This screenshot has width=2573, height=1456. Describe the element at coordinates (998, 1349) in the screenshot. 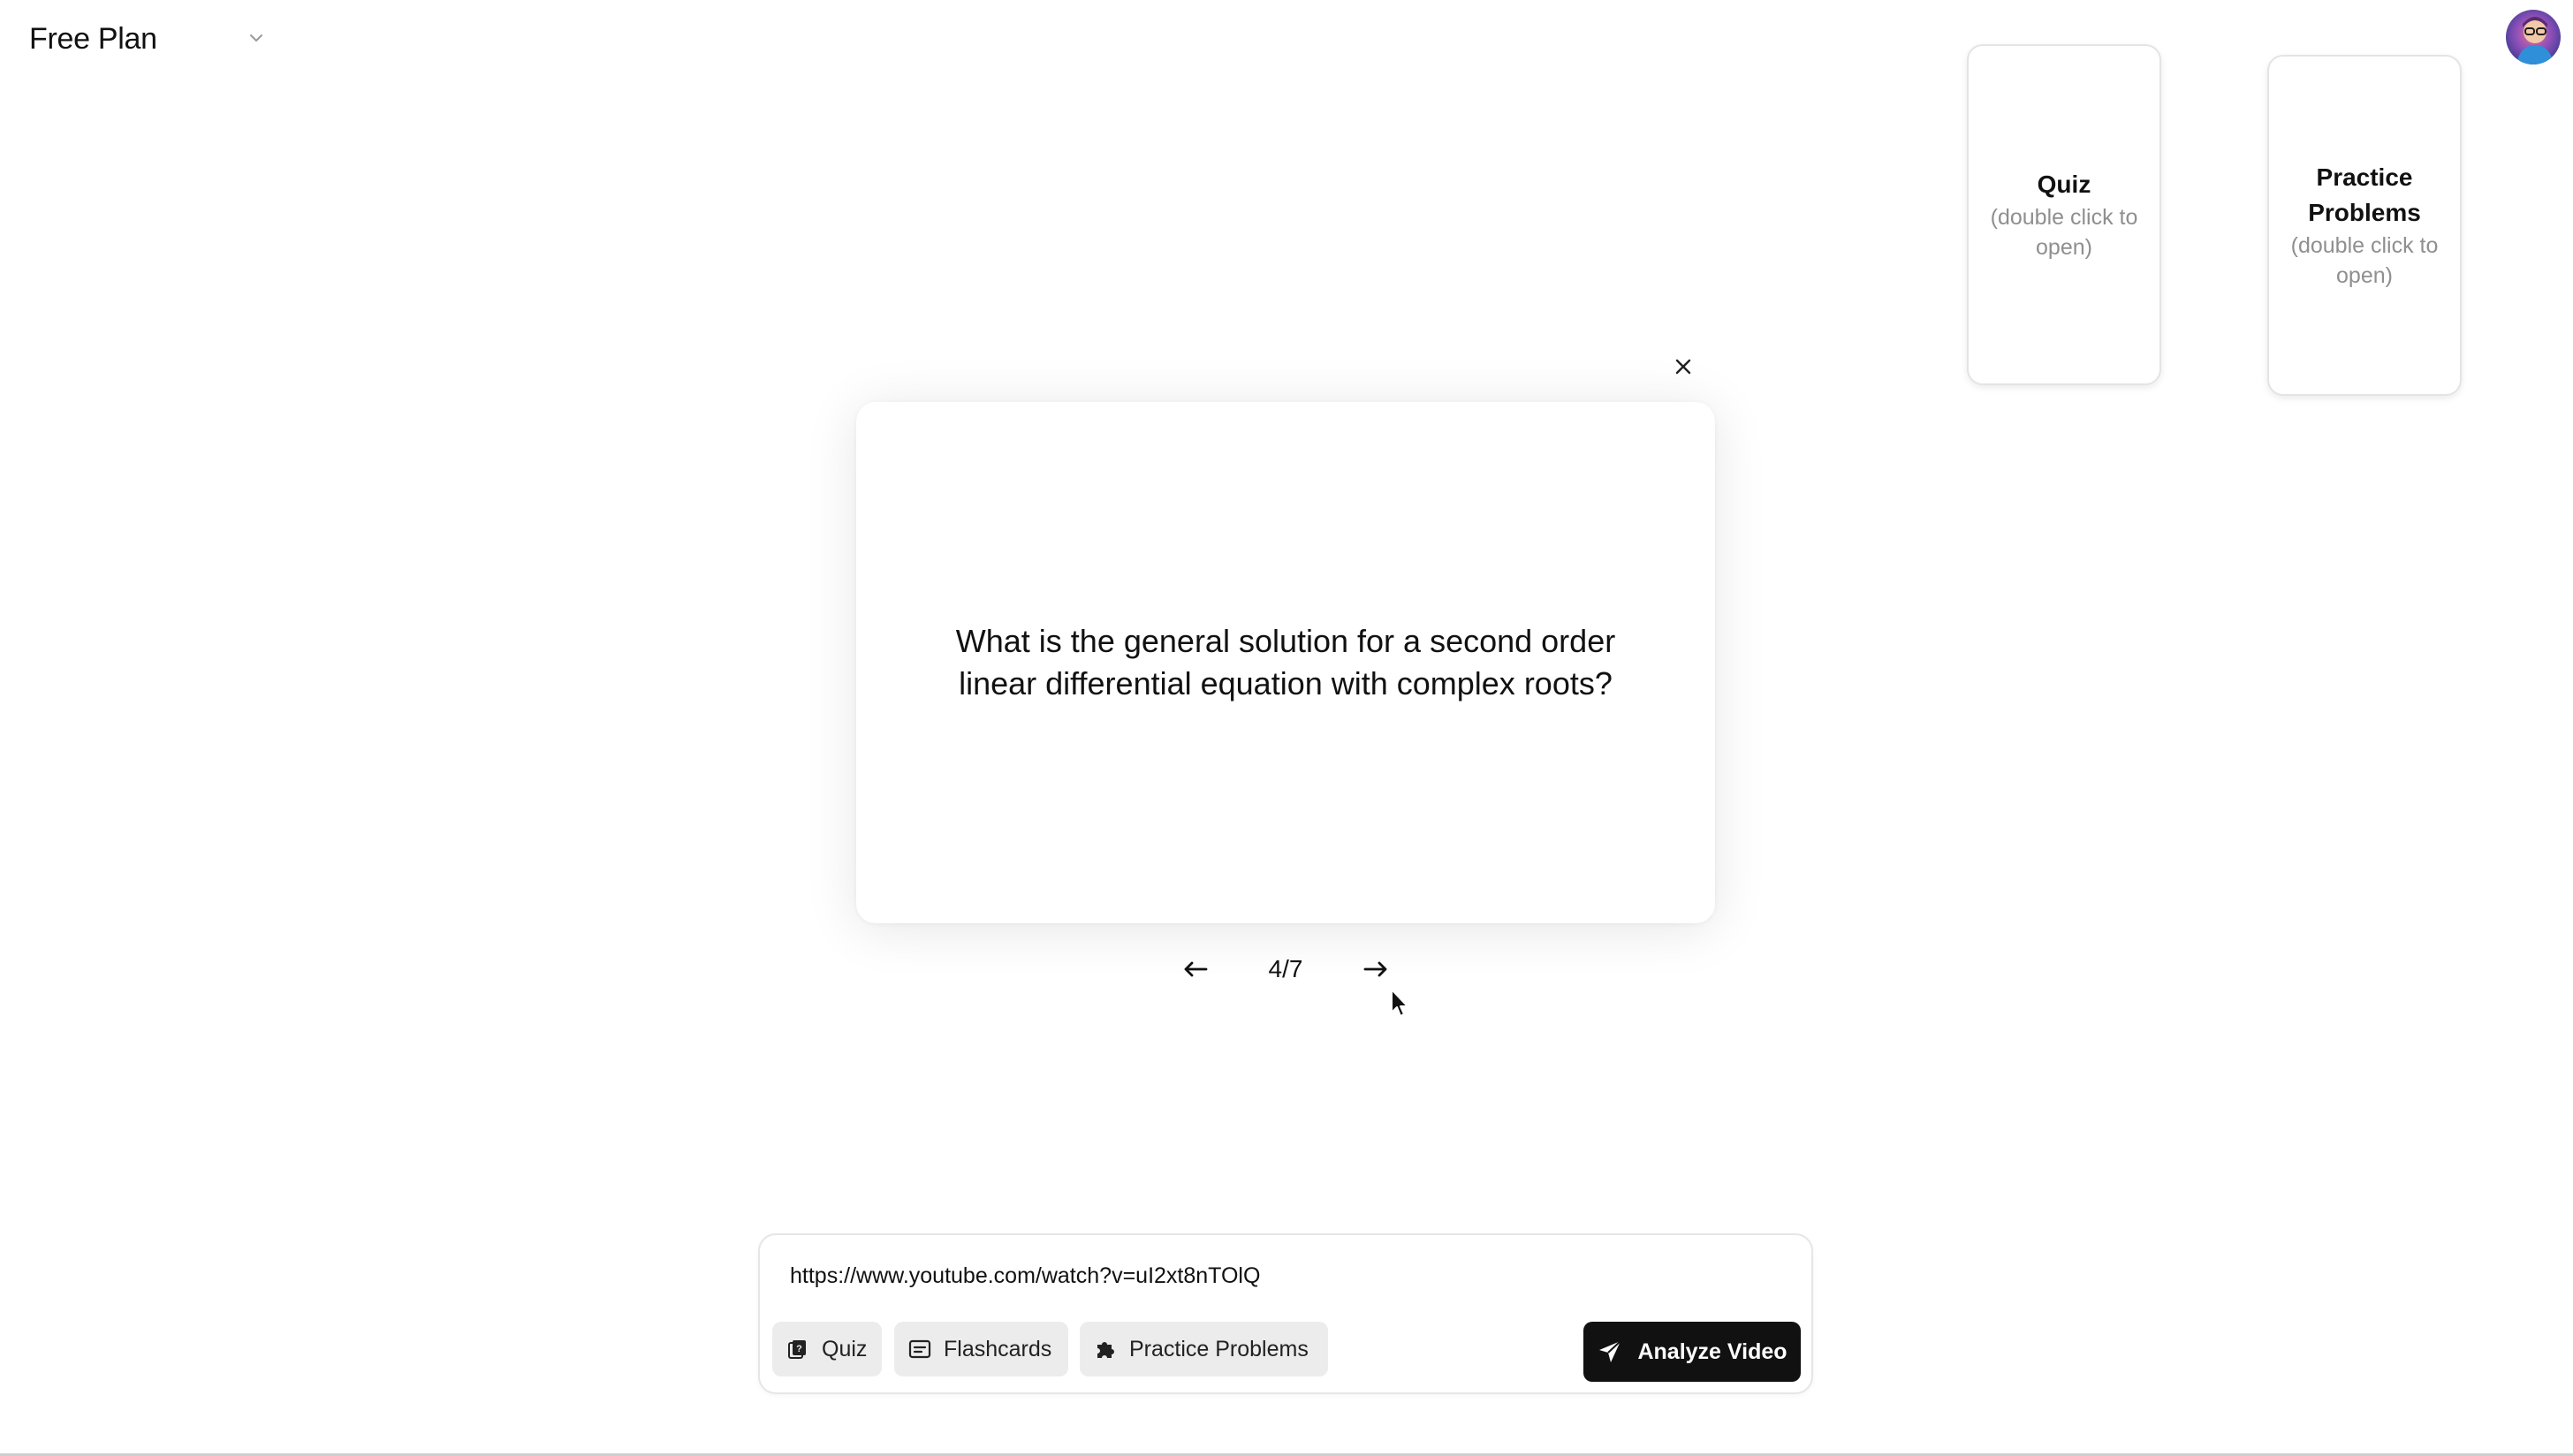

I see `flashcards-chip-label: Flashcards` at that location.